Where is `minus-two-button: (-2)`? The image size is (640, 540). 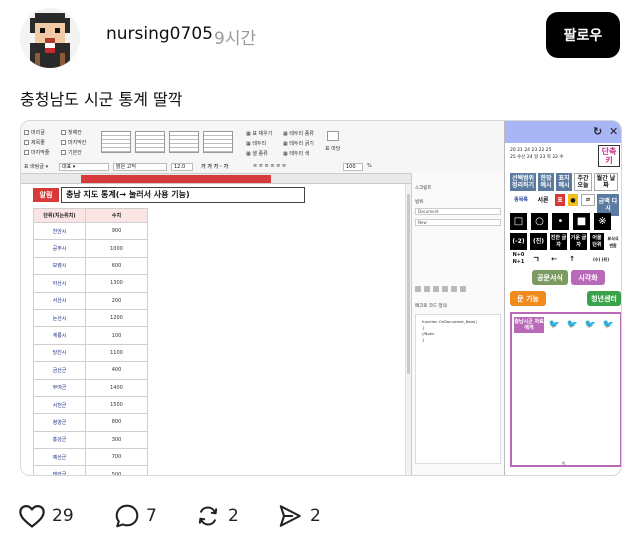 minus-two-button: (-2) is located at coordinates (518, 241).